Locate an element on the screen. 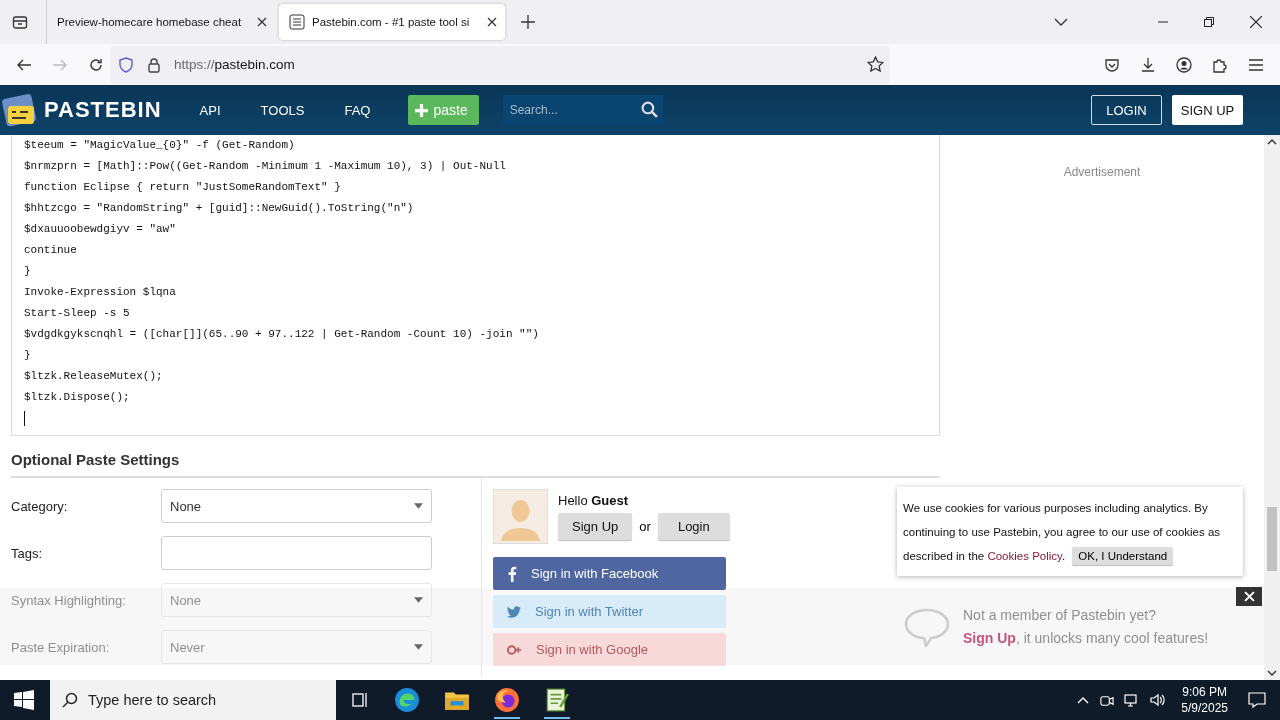  menu-icon is located at coordinates (1256, 64).